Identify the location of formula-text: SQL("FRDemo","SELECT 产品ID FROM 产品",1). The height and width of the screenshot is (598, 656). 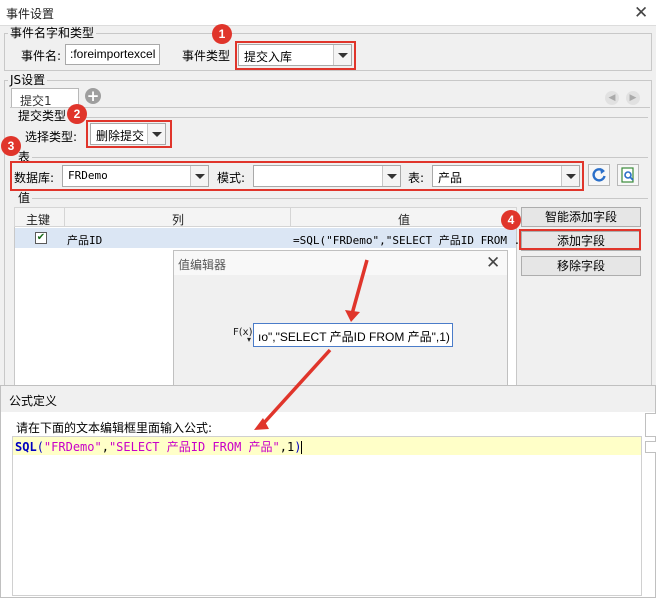
(159, 446).